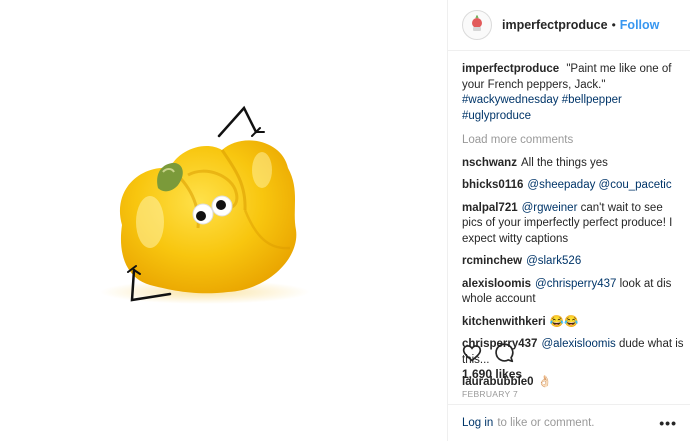 This screenshot has width=690, height=441. I want to click on avatar, so click(477, 25).